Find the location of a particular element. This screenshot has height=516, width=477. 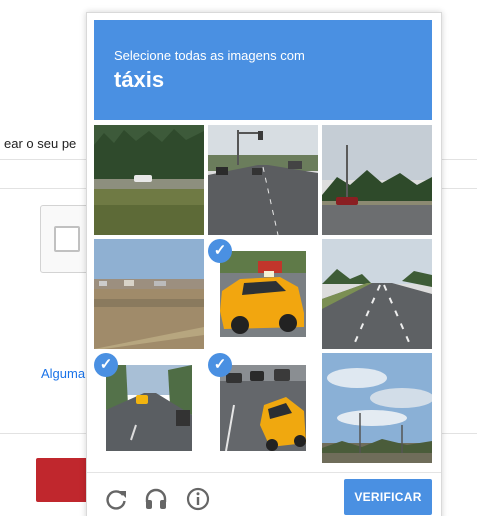

reload-icon is located at coordinates (116, 499).